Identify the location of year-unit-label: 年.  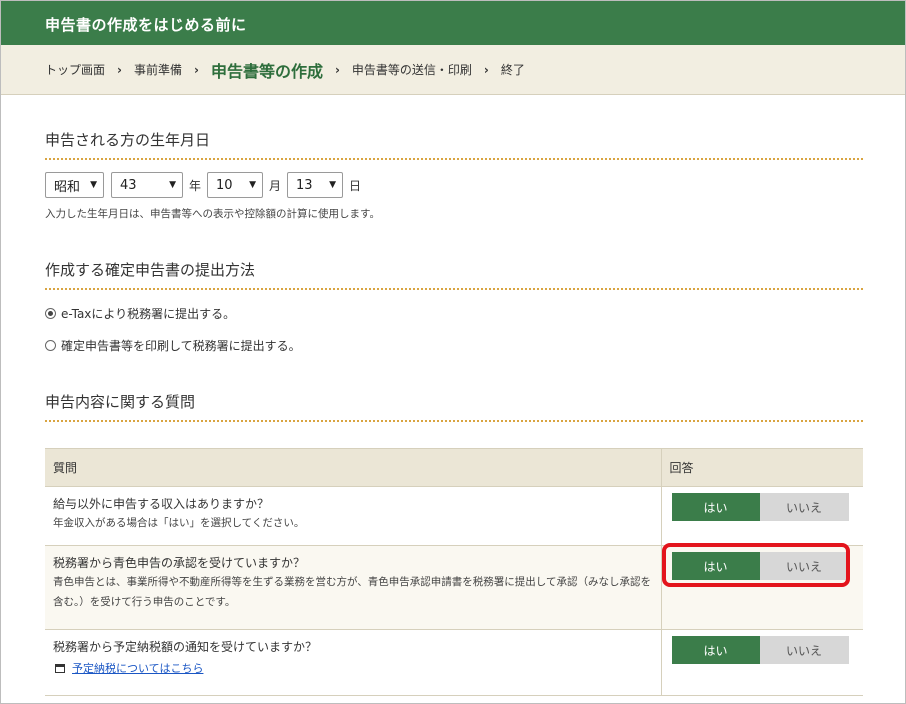
(195, 185).